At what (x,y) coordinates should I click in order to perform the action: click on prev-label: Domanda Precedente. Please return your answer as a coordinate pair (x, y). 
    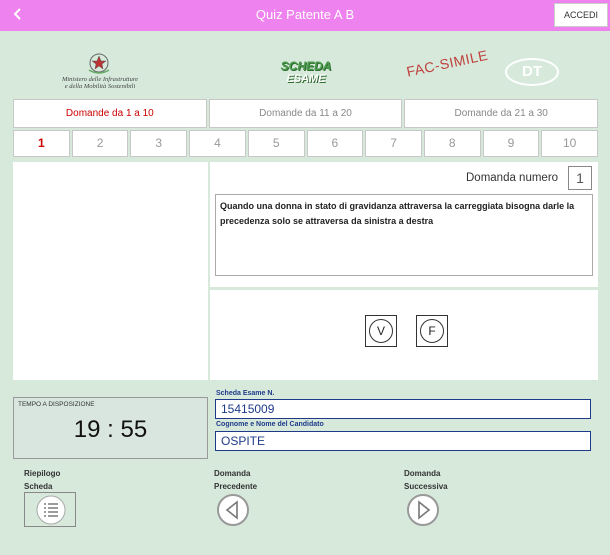
    Looking at the image, I should click on (235, 480).